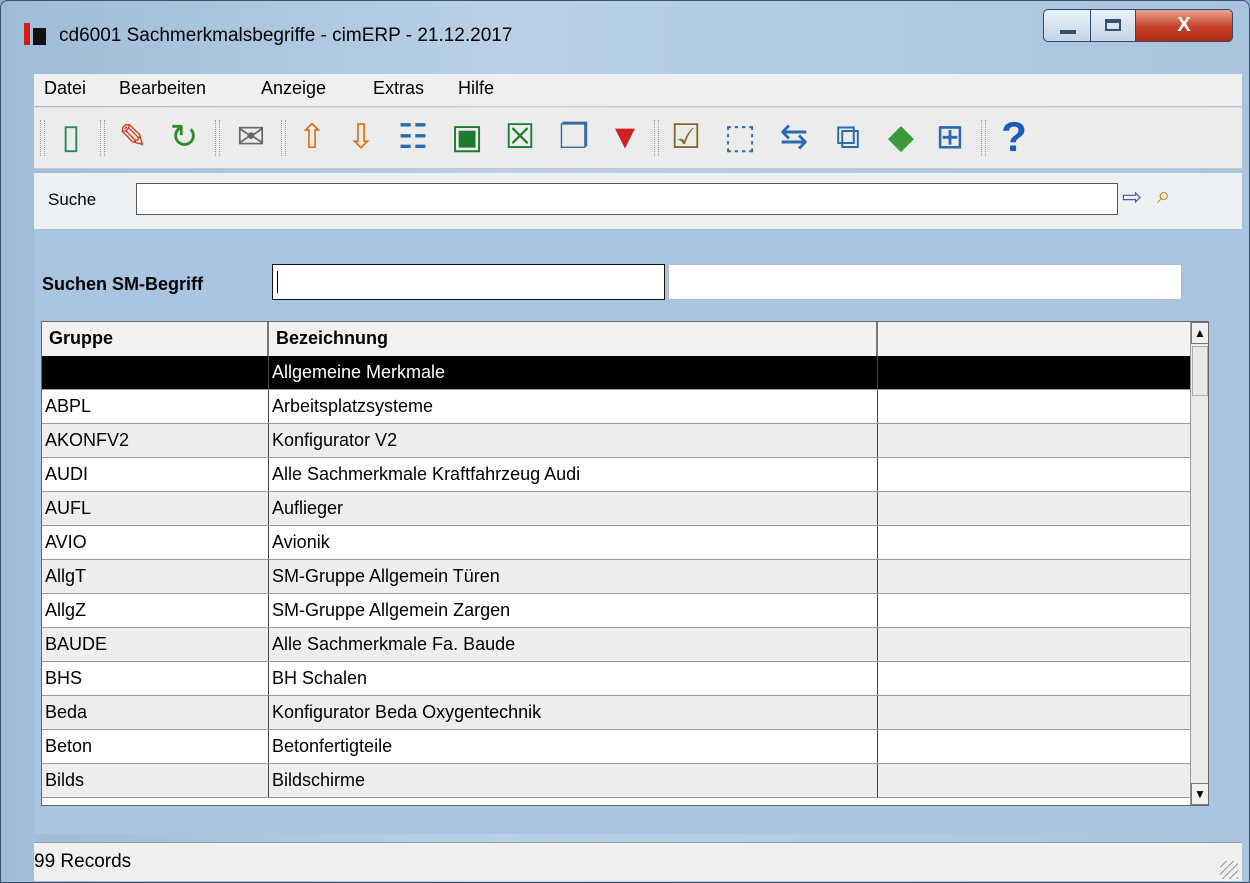  I want to click on table-row: BAUDE Alle Sachmerkmale Fa. Baude, so click(616, 645).